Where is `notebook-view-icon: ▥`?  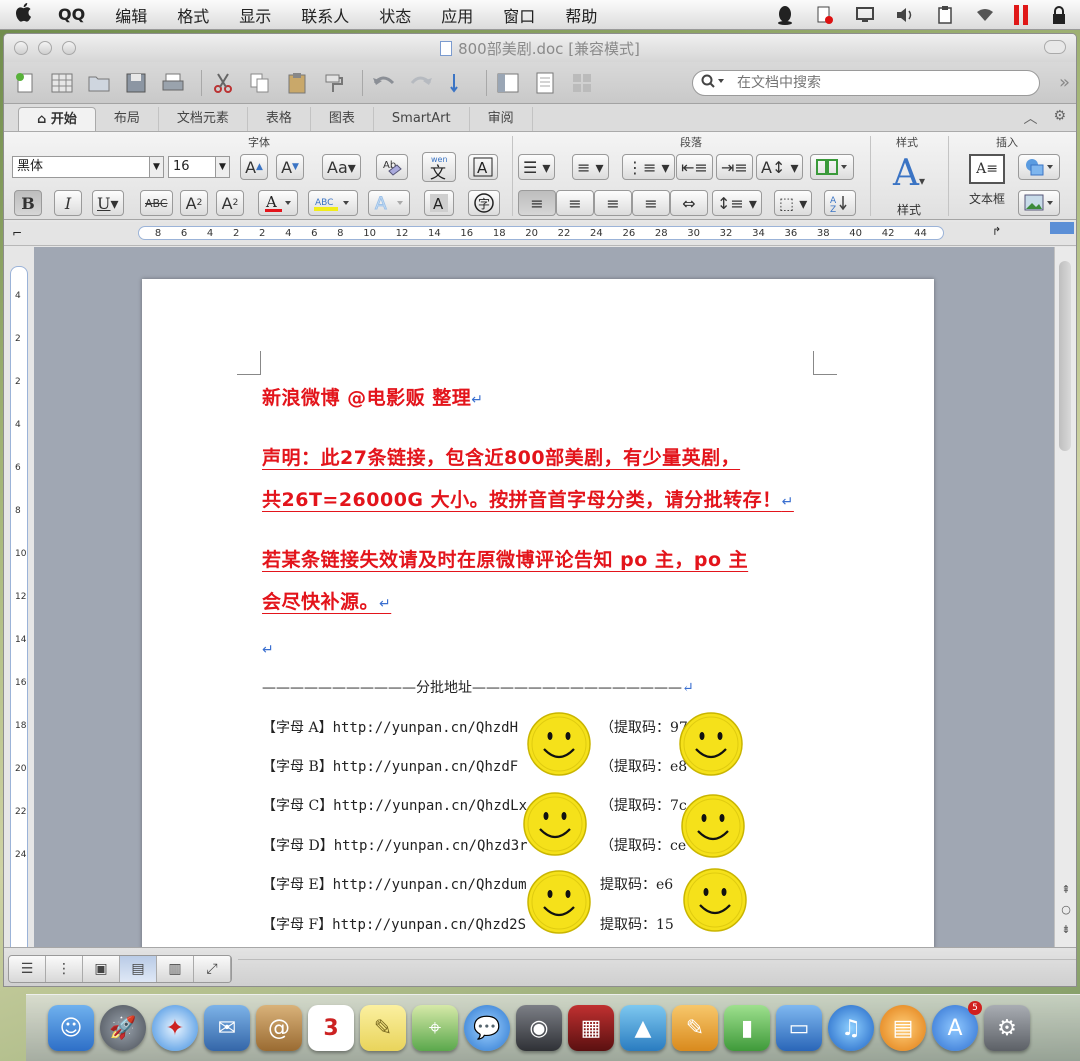 notebook-view-icon: ▥ is located at coordinates (175, 969).